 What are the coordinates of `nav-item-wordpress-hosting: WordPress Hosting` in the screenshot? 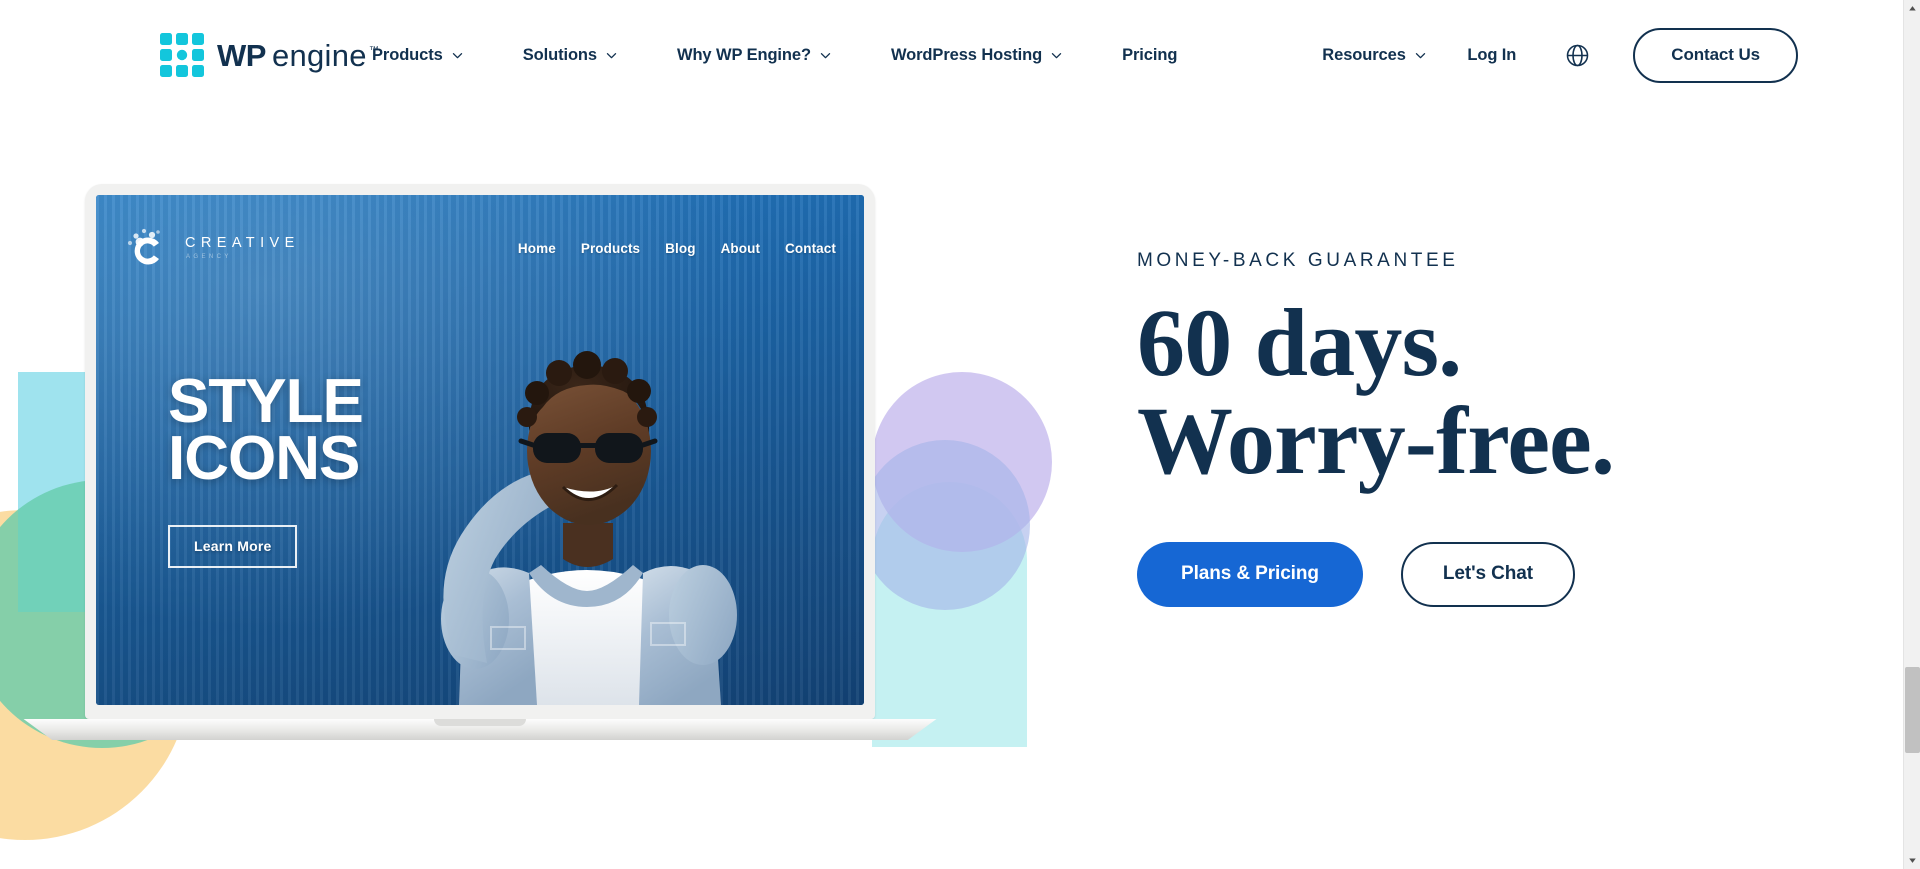 It's located at (976, 55).